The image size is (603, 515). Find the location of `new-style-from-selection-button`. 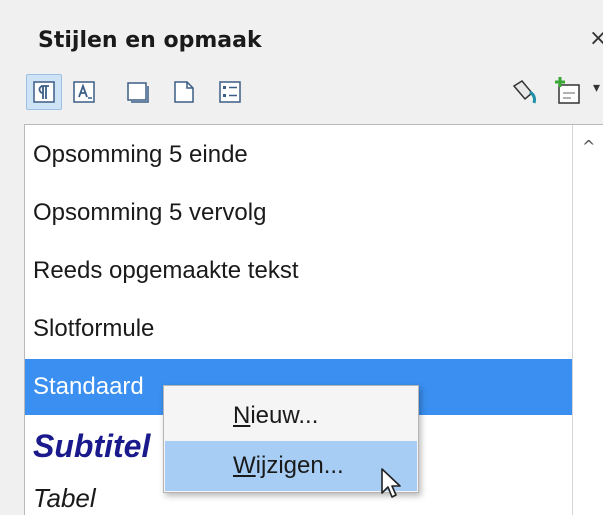

new-style-from-selection-button is located at coordinates (569, 91).